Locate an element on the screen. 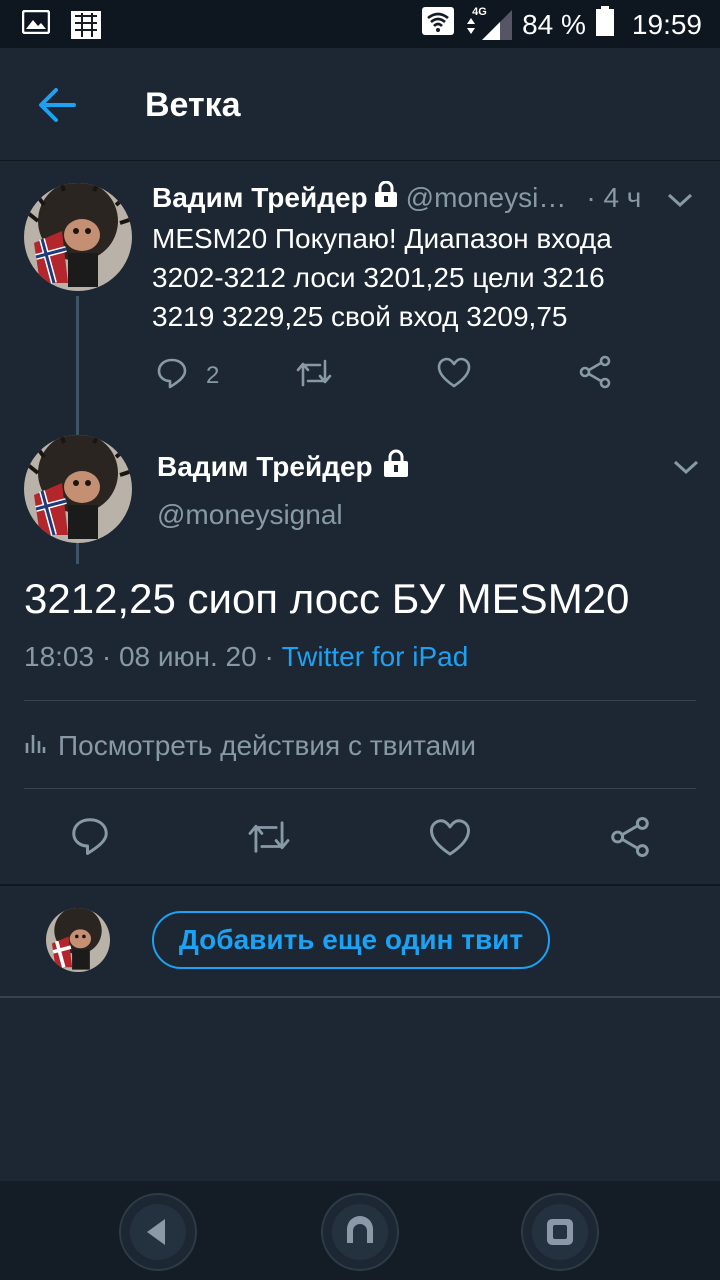 The height and width of the screenshot is (1280, 720). status-bar: 4G 84 % 19:59 is located at coordinates (360, 24).